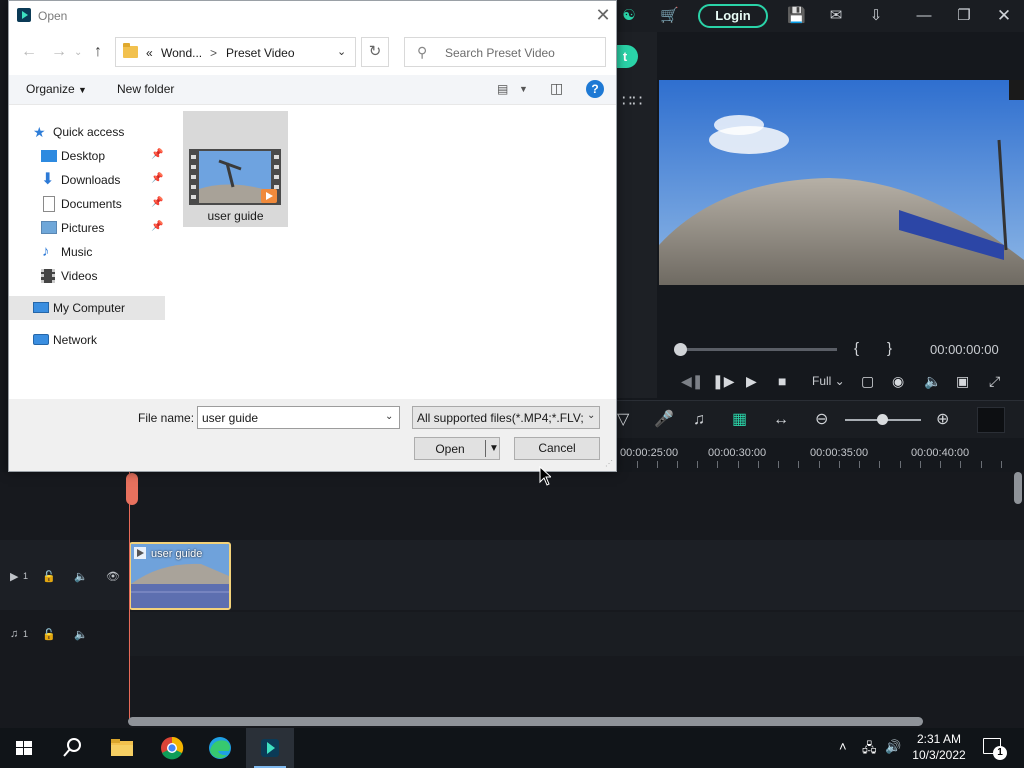 This screenshot has width=1024, height=768. What do you see at coordinates (87, 132) in the screenshot?
I see `nav-item-quick-access: ★ Quick access` at bounding box center [87, 132].